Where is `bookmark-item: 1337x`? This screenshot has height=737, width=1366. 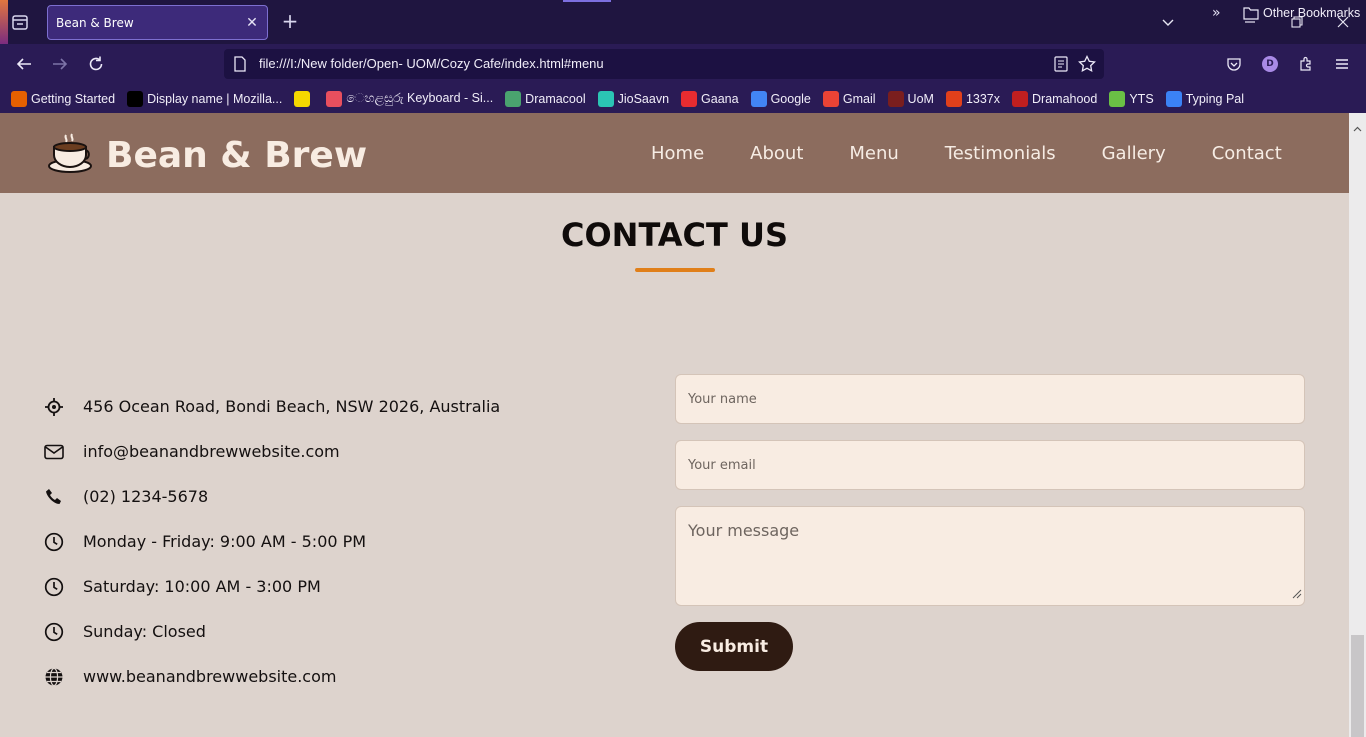
bookmark-item: 1337x is located at coordinates (973, 98).